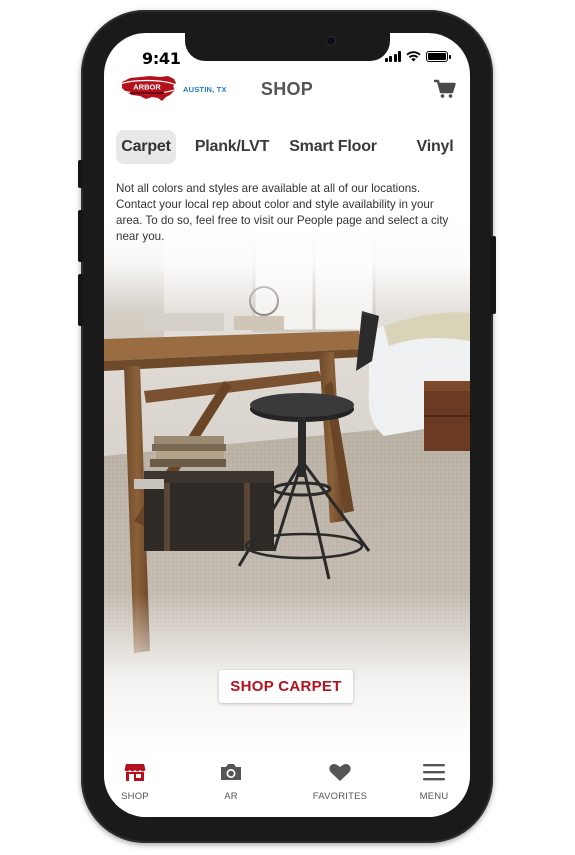 Image resolution: width=575 pixels, height=855 pixels. Describe the element at coordinates (135, 772) in the screenshot. I see `storefront-icon` at that location.